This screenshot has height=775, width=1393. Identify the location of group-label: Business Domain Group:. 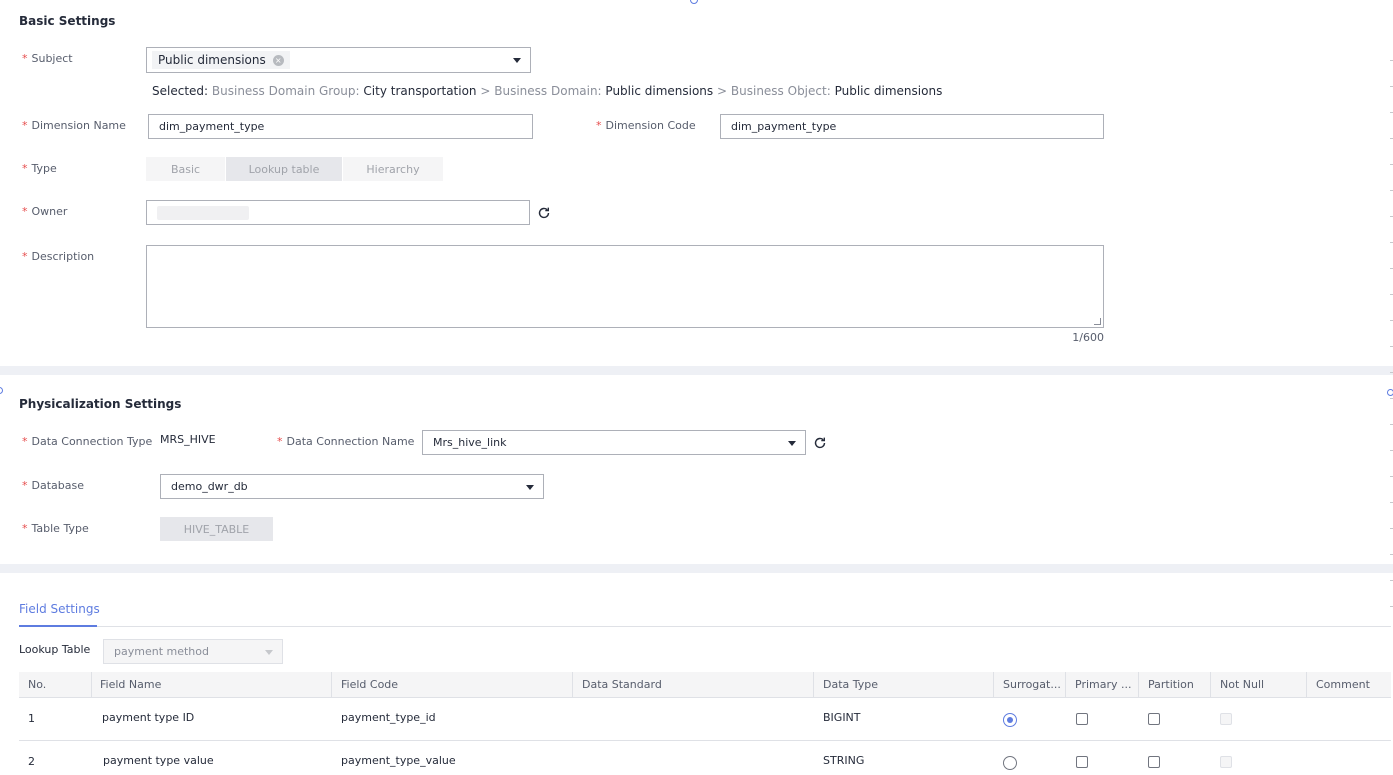
(285, 91).